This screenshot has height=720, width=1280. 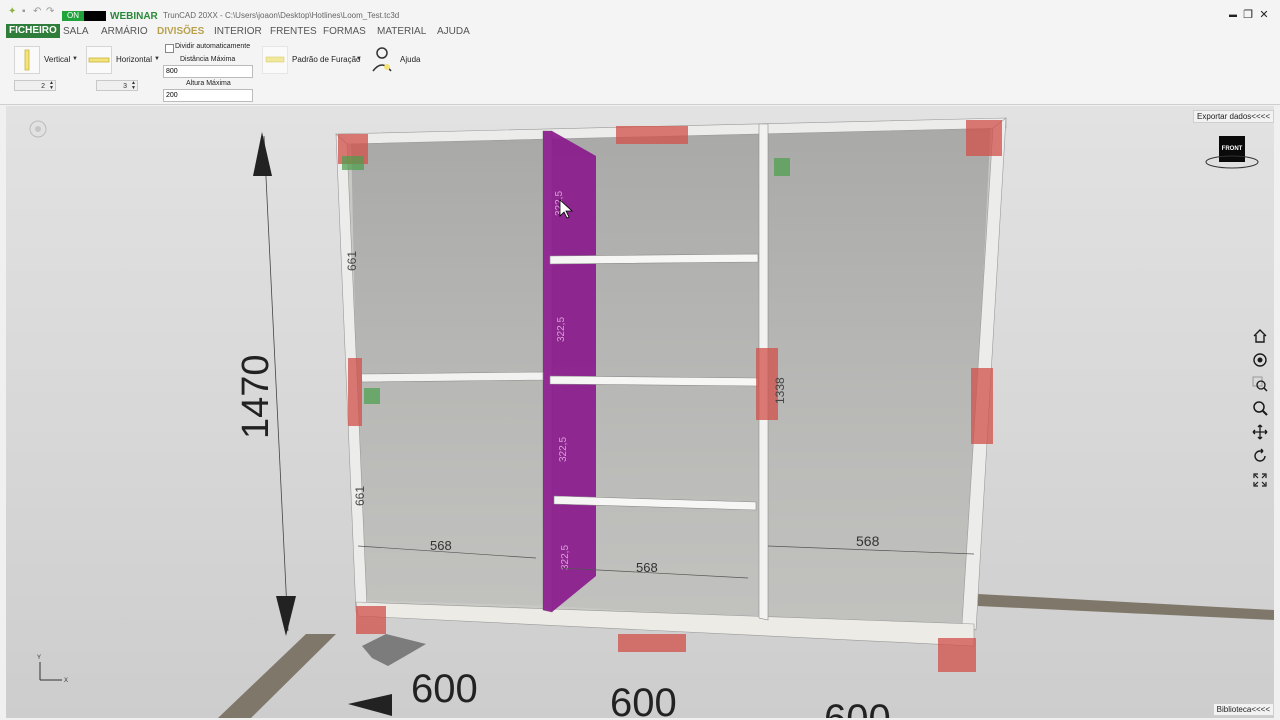 I want to click on dimension-left-lower: 661, so click(x=360, y=496).